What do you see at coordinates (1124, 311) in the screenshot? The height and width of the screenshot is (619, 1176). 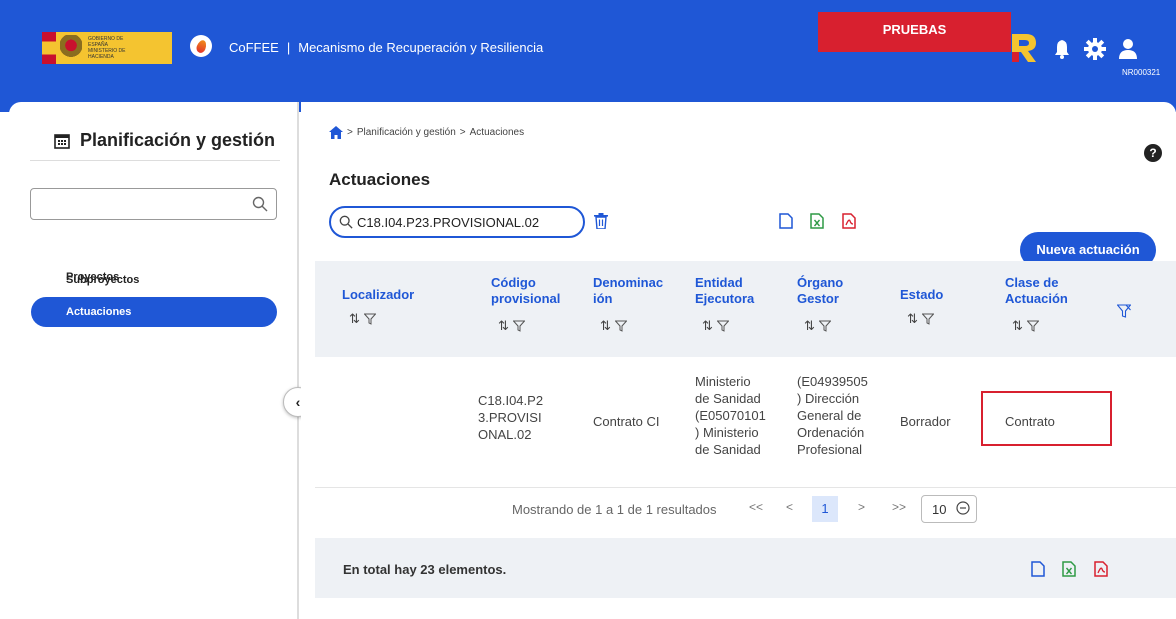 I see `clear-filters-icon` at bounding box center [1124, 311].